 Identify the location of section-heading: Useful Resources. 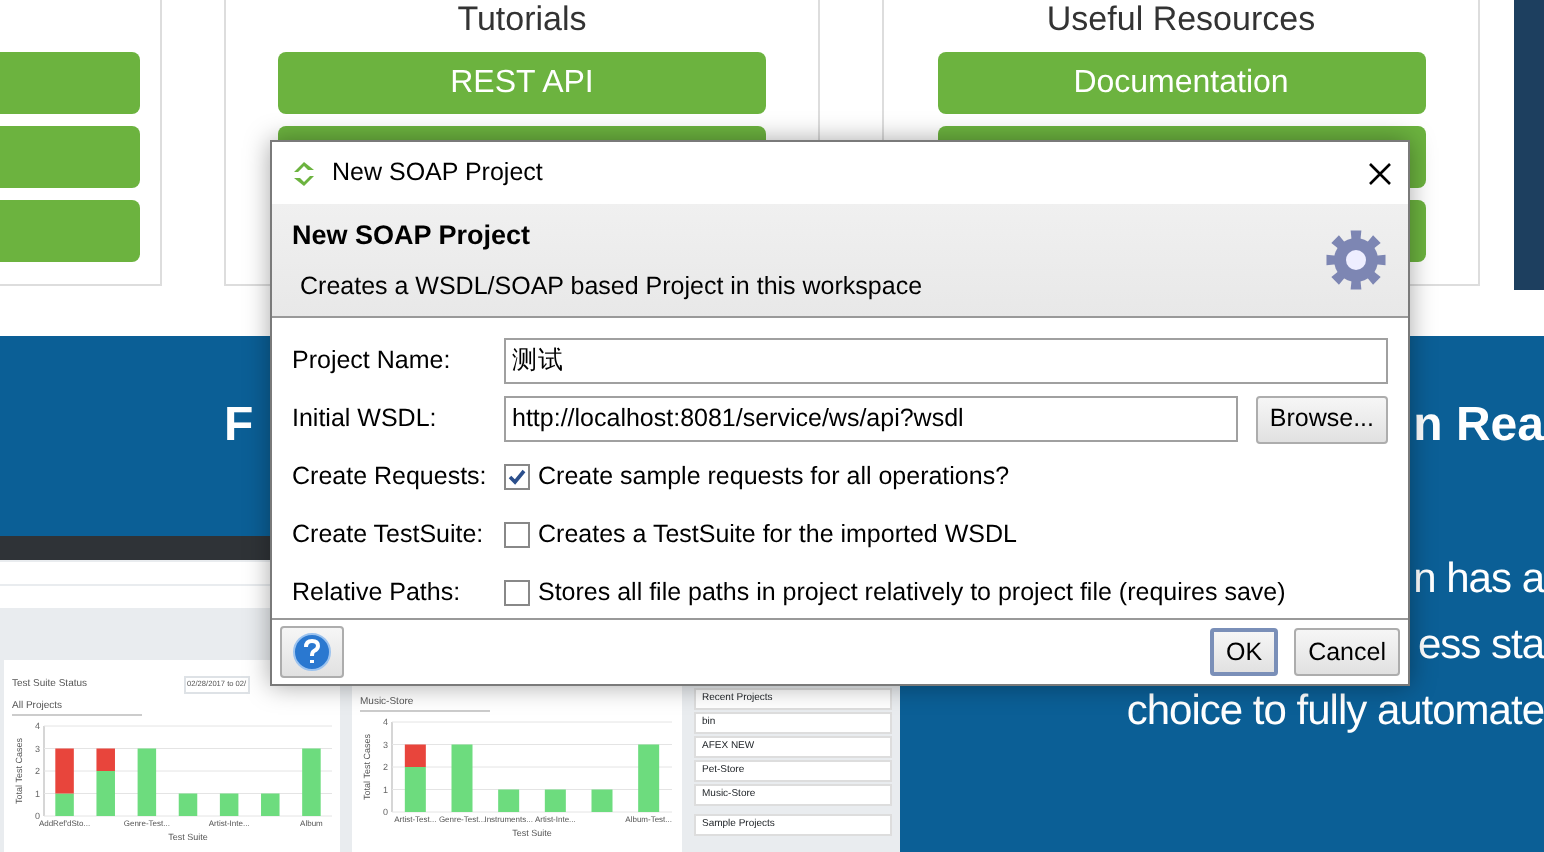
(1181, 20).